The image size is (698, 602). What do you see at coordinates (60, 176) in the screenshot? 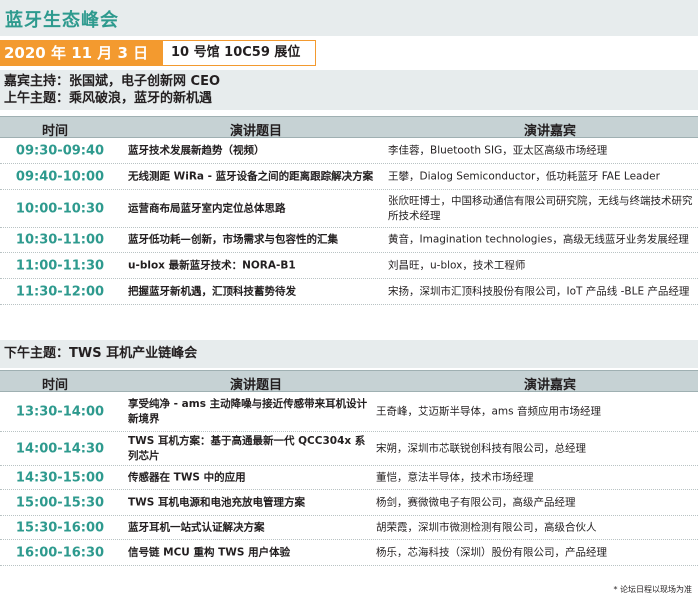
I see `session-time: 09:40-10:00` at bounding box center [60, 176].